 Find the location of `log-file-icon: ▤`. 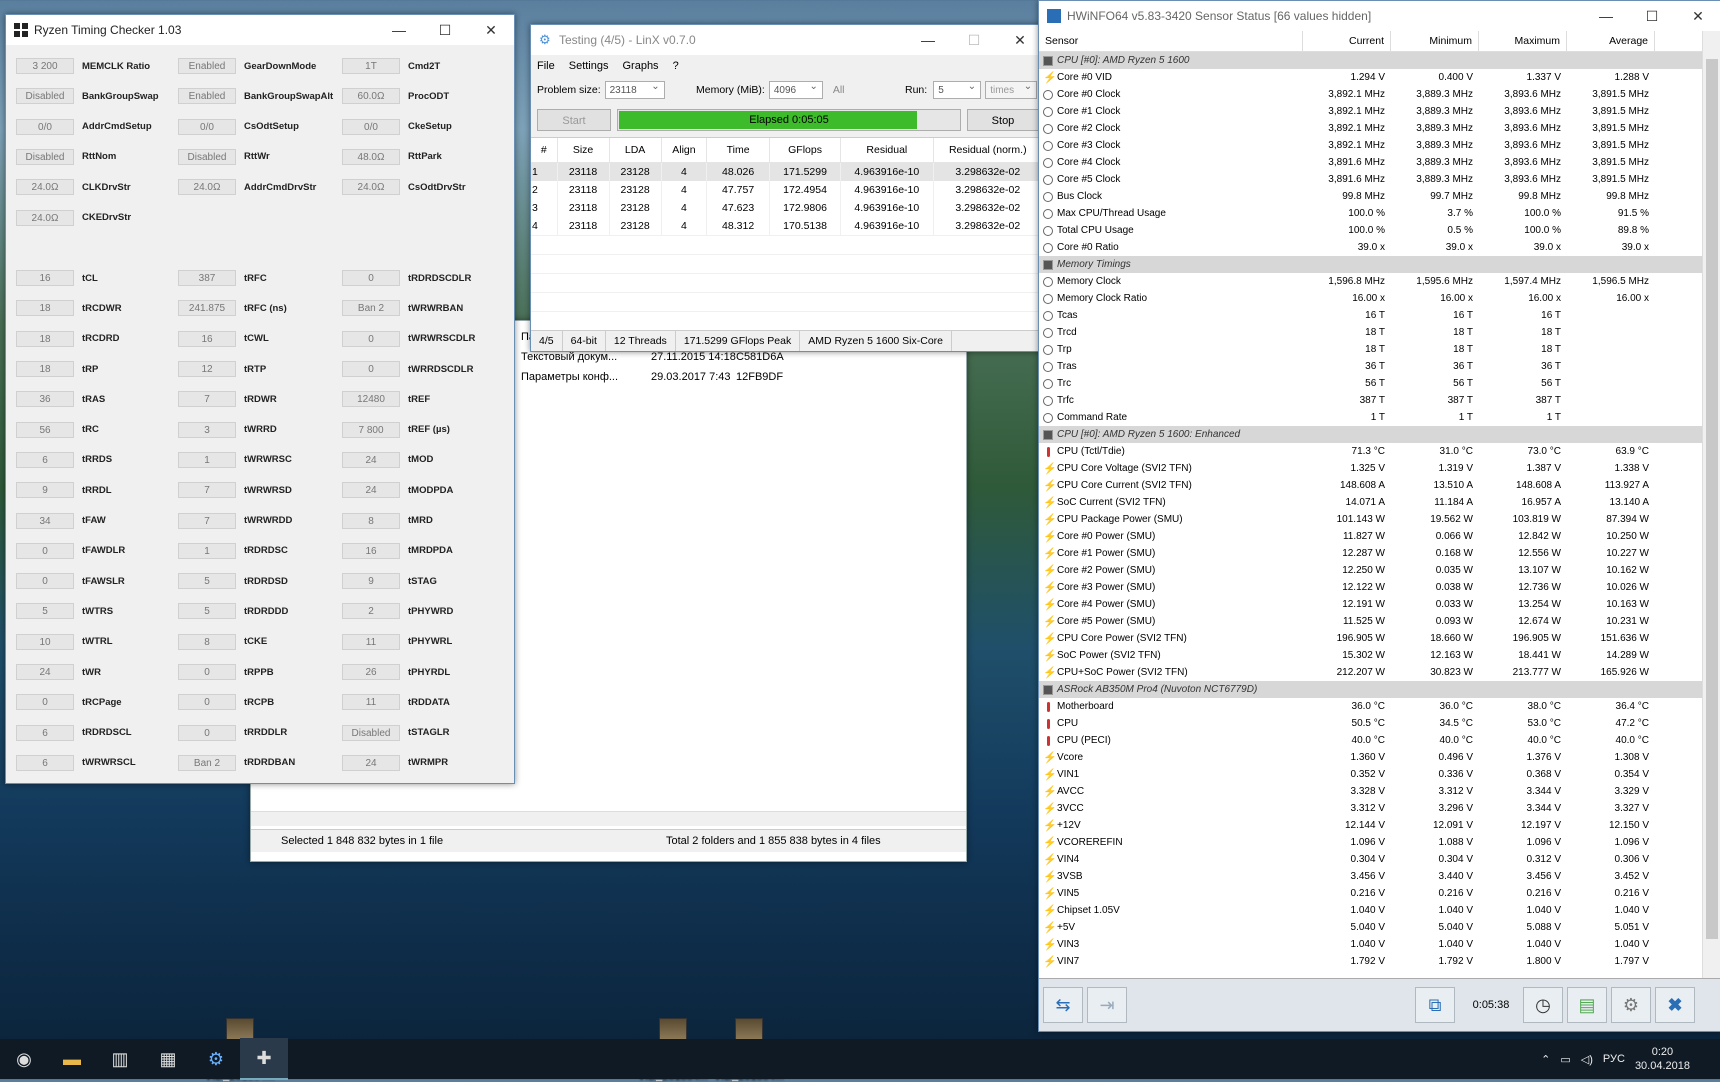

log-file-icon: ▤ is located at coordinates (1587, 1005).